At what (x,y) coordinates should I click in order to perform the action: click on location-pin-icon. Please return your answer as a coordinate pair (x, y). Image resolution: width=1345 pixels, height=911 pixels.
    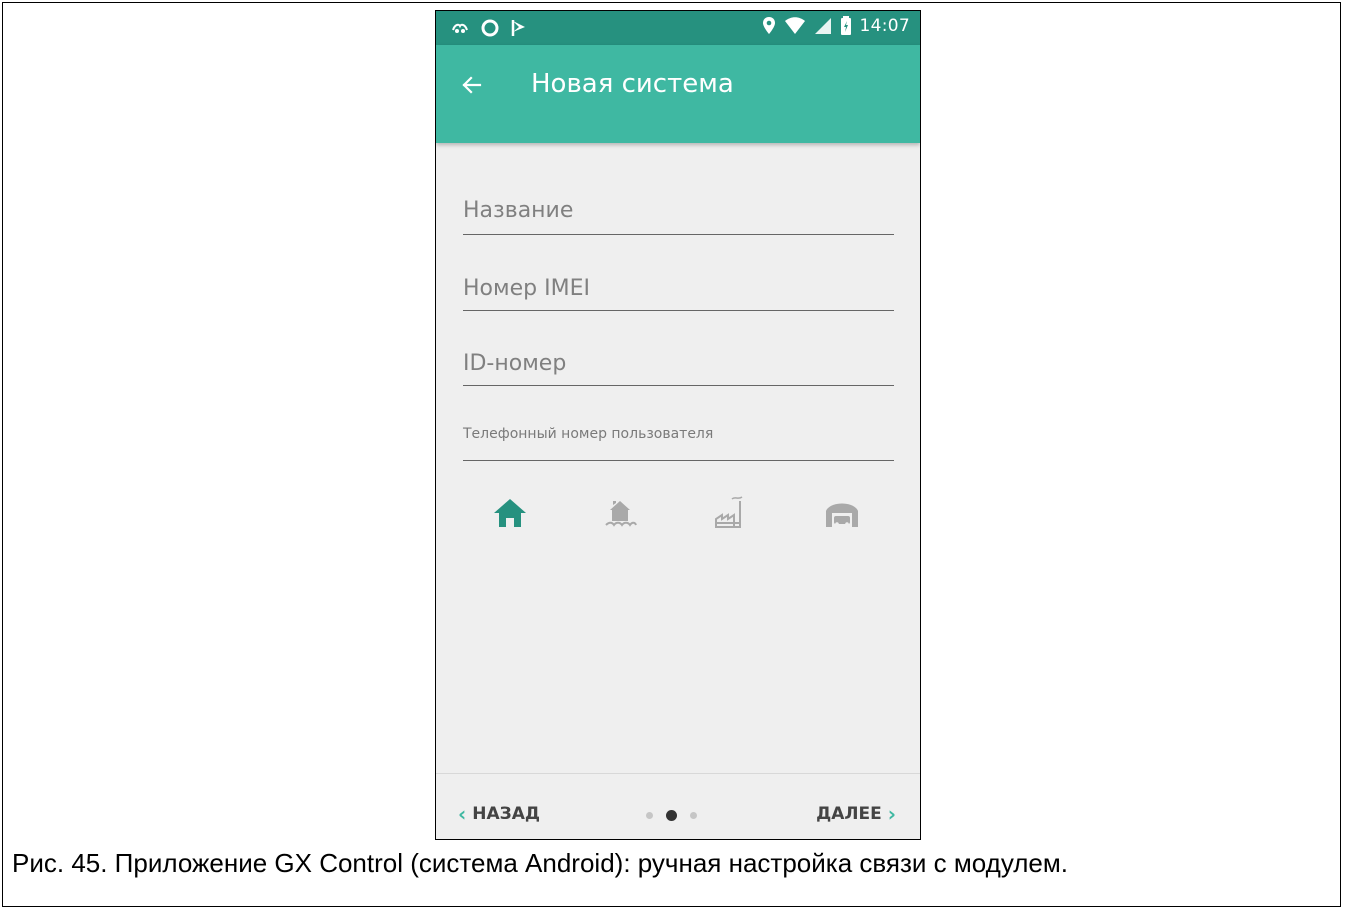
    Looking at the image, I should click on (768, 25).